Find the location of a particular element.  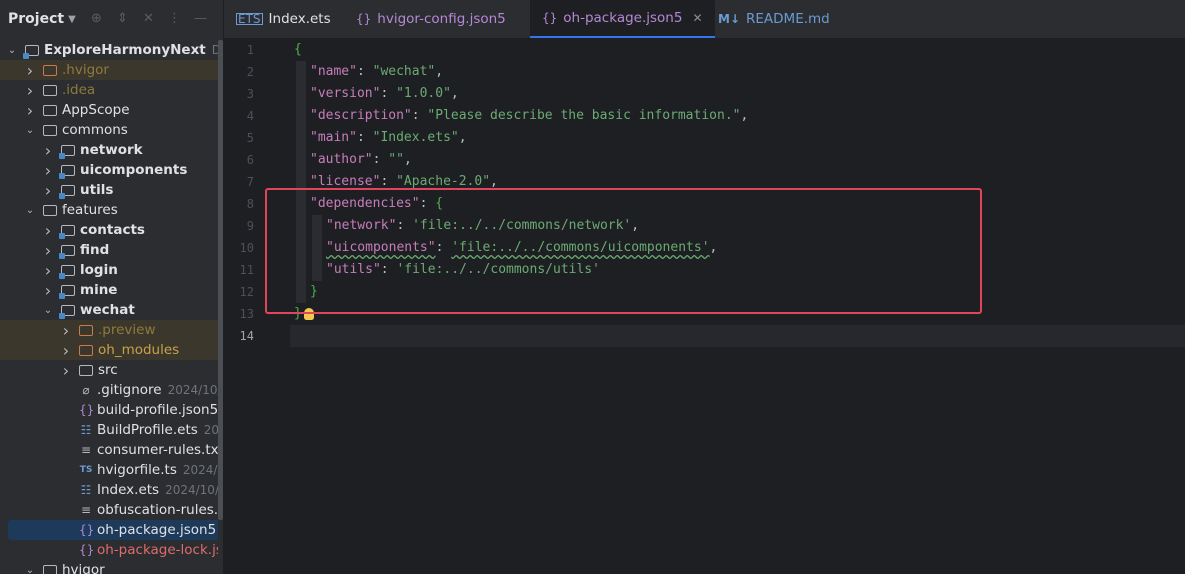

code-line-content: { is located at coordinates (298, 49).